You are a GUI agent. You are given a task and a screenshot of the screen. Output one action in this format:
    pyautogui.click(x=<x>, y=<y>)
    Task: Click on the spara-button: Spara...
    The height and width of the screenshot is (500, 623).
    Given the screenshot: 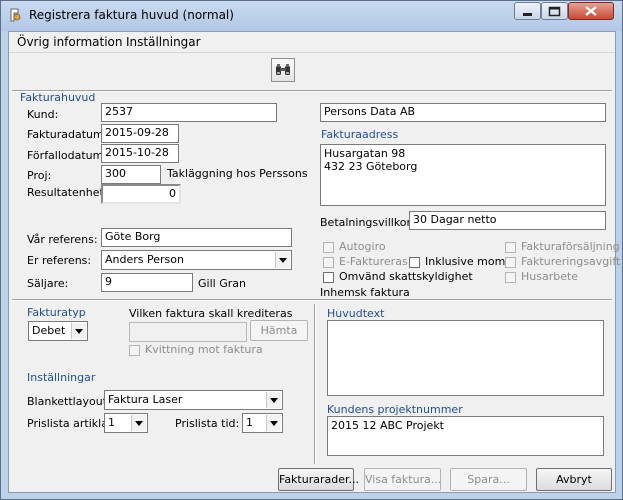 What is the action you would take?
    pyautogui.click(x=488, y=479)
    